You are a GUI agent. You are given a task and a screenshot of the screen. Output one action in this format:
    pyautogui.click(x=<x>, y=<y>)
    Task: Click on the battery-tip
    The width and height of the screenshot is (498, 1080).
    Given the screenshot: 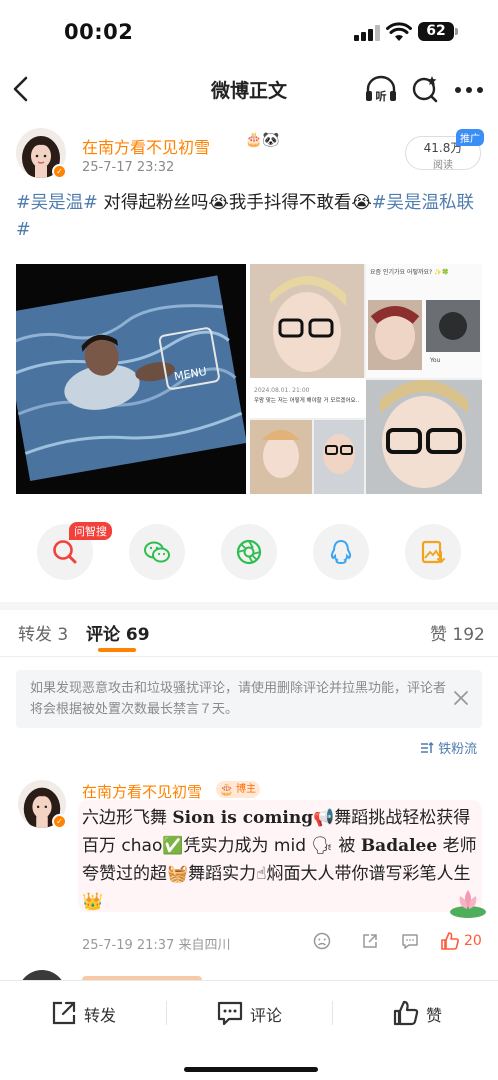 What is the action you would take?
    pyautogui.click(x=456, y=31)
    